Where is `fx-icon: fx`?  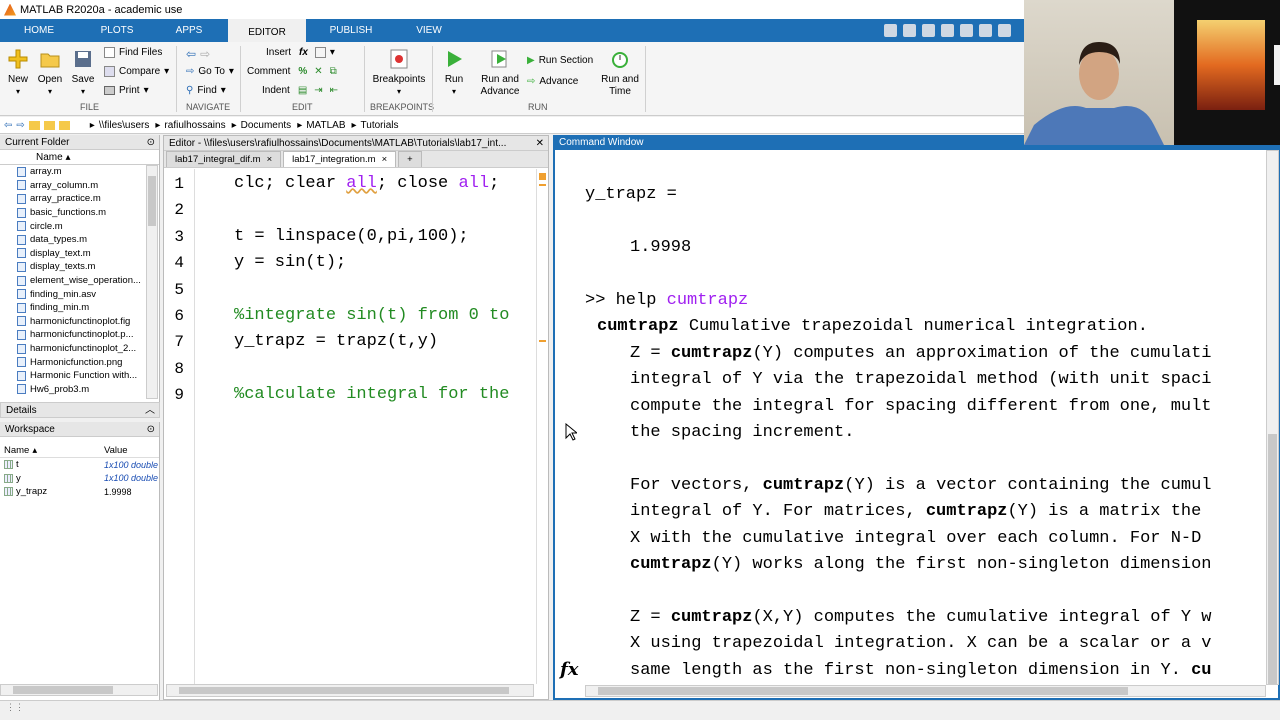 fx-icon: fx is located at coordinates (303, 52).